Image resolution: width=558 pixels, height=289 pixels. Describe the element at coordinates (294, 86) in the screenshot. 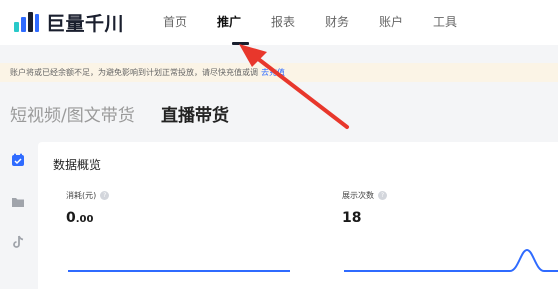

I see `red-arrow-annotation` at that location.